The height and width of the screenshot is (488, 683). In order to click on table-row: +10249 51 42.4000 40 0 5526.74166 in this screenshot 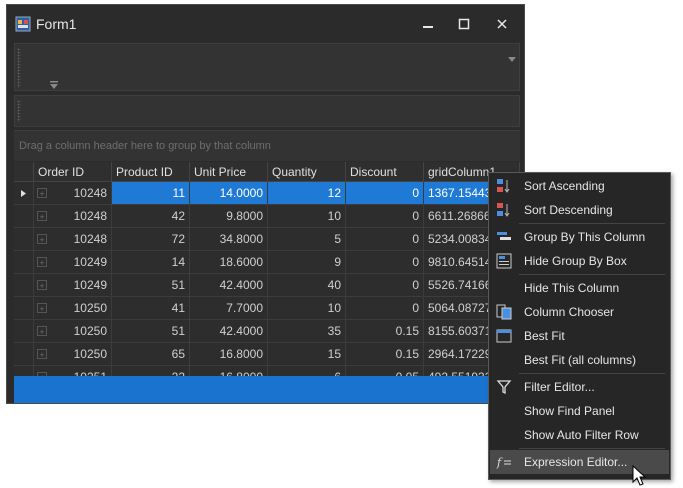, I will do `click(267, 285)`.